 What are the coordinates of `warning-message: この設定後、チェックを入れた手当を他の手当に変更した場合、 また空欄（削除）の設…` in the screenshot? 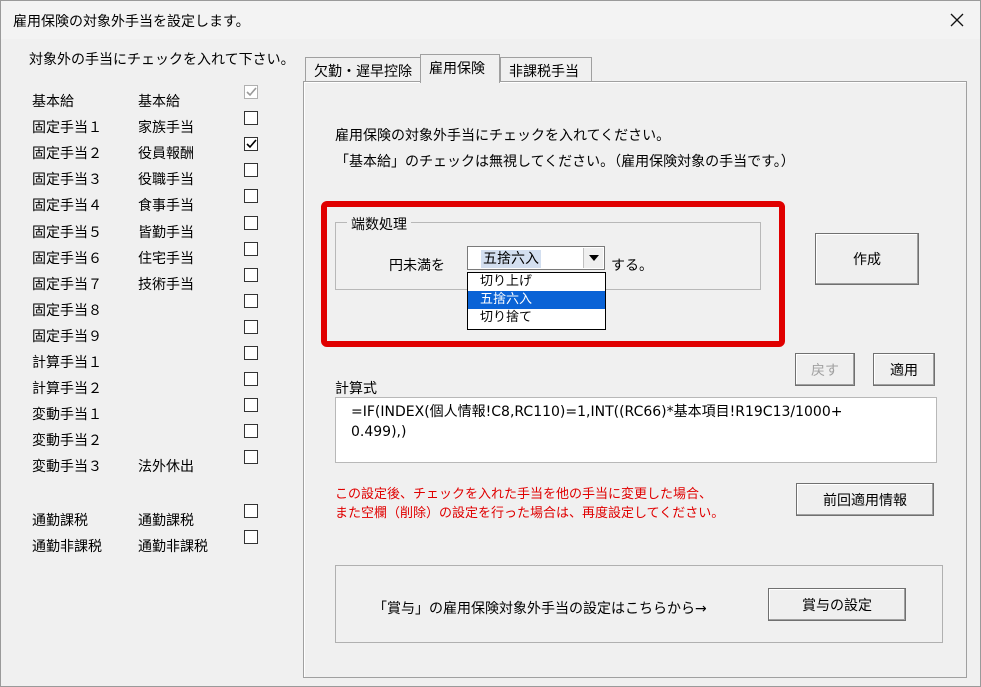 It's located at (529, 504).